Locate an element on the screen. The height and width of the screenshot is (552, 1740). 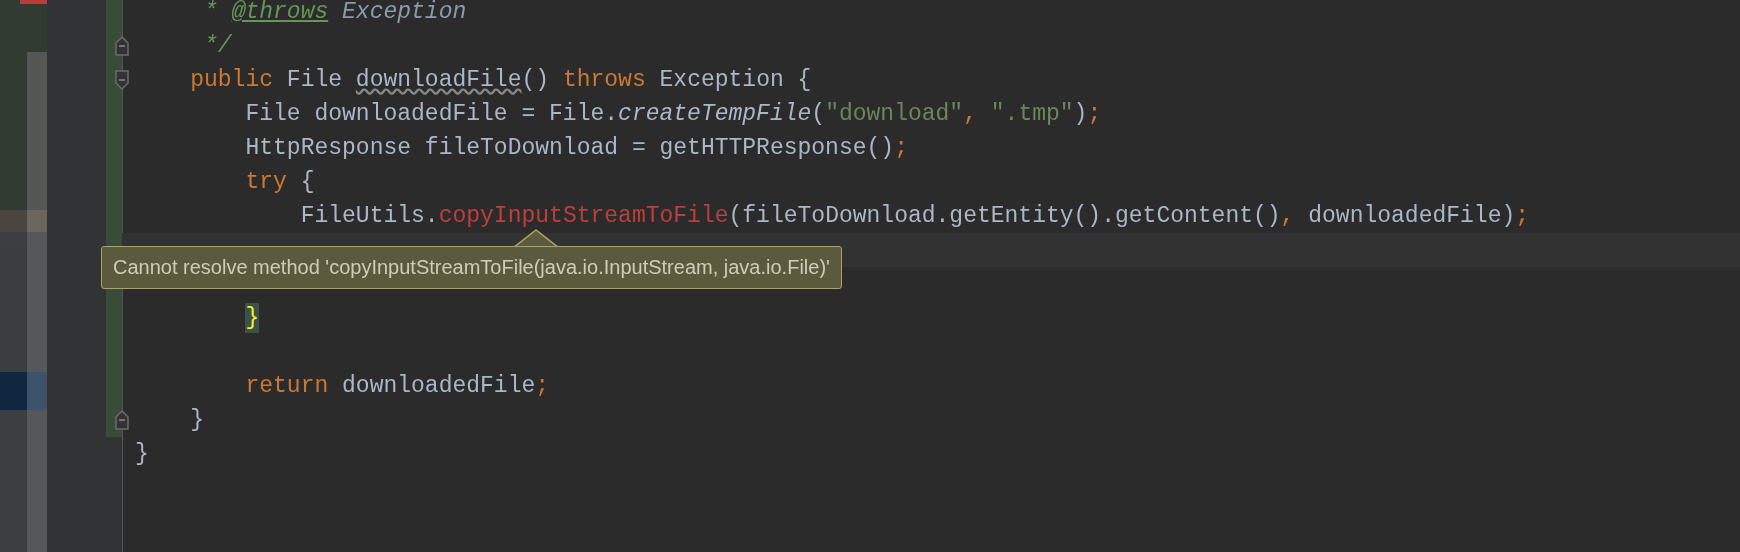
code-line: HttpResponse fileToDownload = getHTTPResponse(); is located at coordinates (576, 148).